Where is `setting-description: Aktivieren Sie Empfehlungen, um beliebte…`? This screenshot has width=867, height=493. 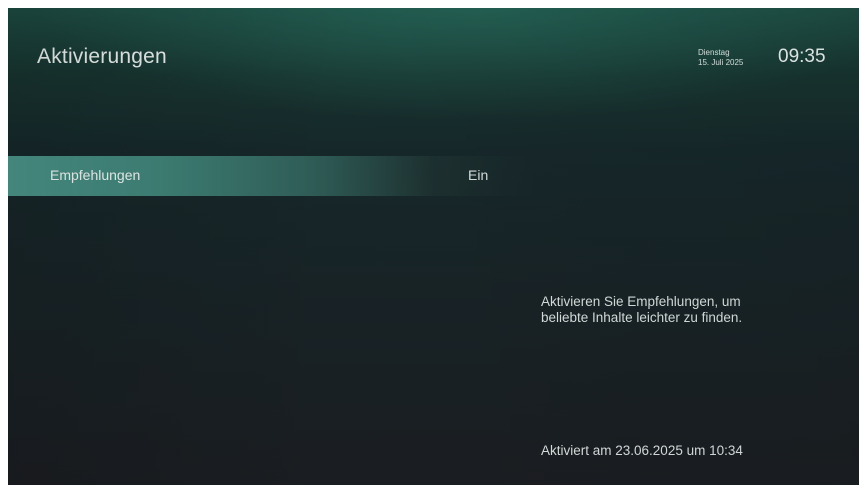
setting-description: Aktivieren Sie Empfehlungen, um beliebte… is located at coordinates (642, 309).